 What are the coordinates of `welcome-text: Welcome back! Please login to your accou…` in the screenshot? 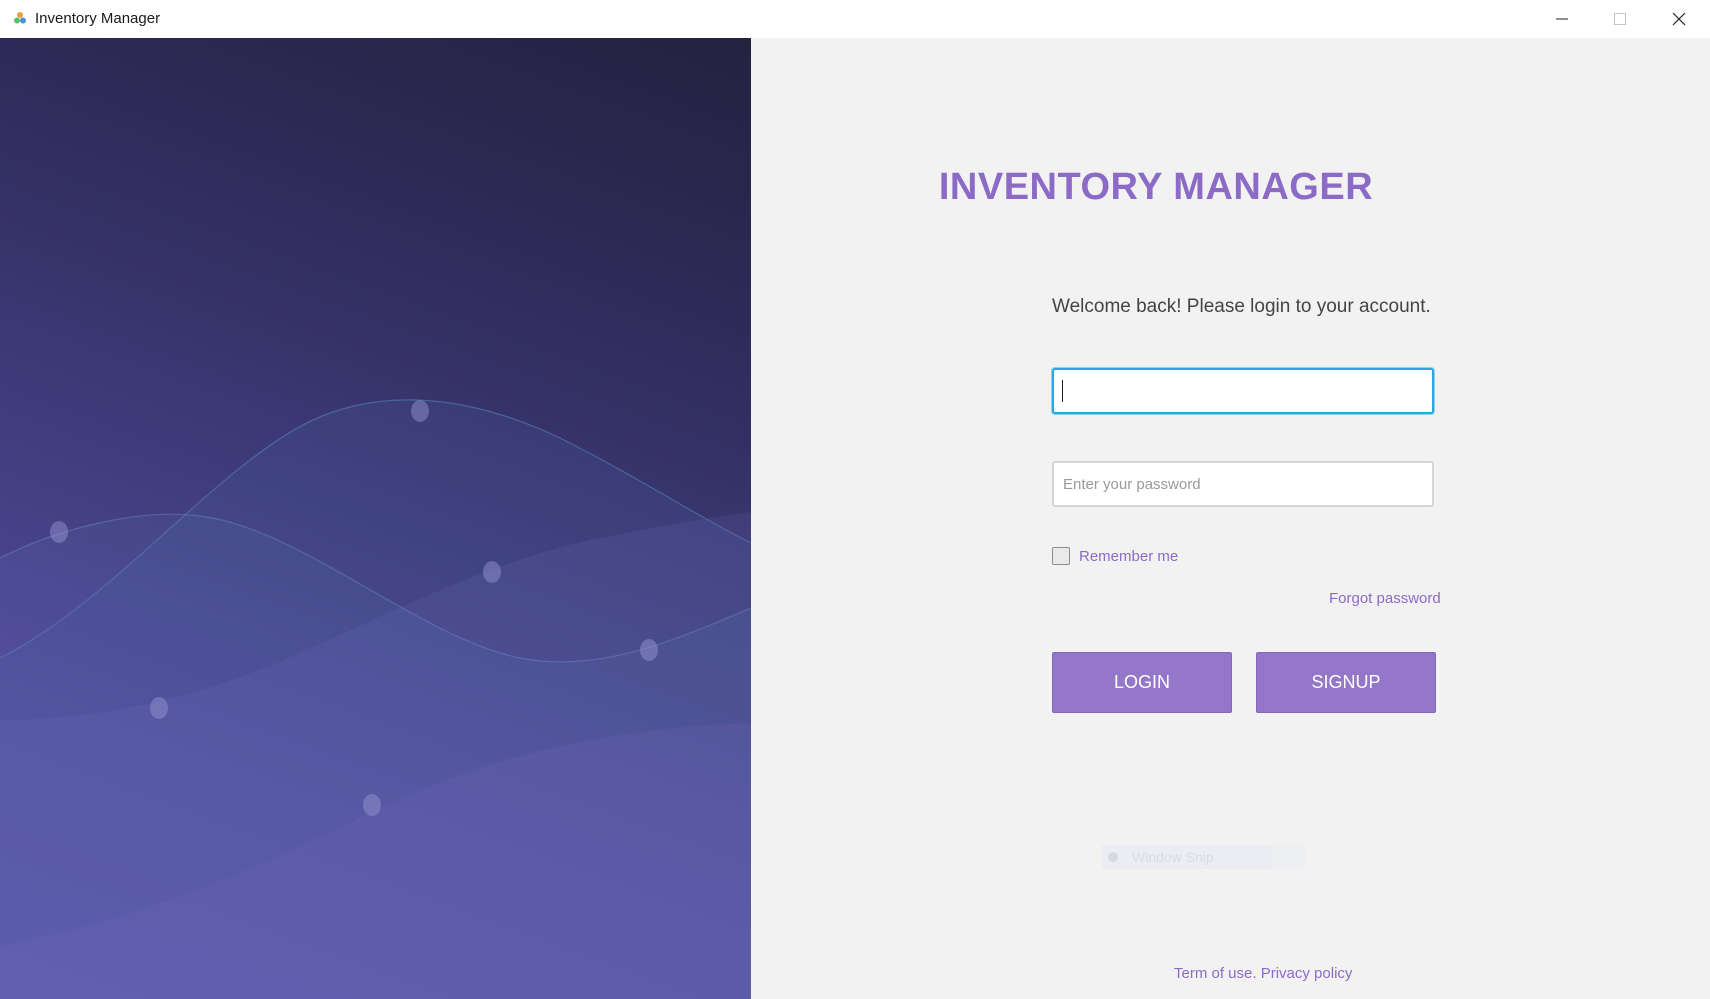 It's located at (1241, 306).